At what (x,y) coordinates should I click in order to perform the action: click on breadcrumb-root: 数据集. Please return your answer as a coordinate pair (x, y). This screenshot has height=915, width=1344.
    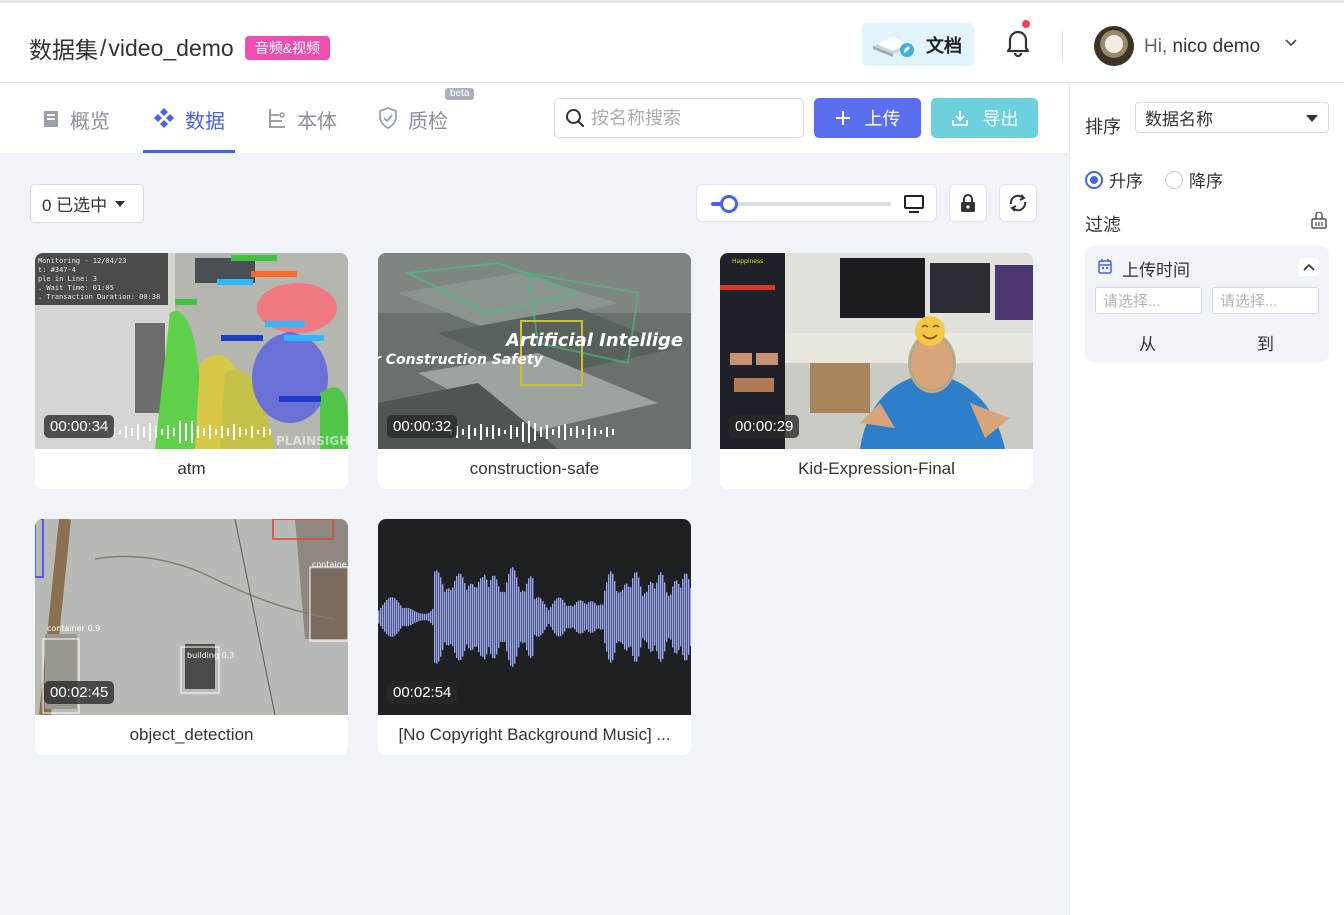
    Looking at the image, I should click on (63, 48).